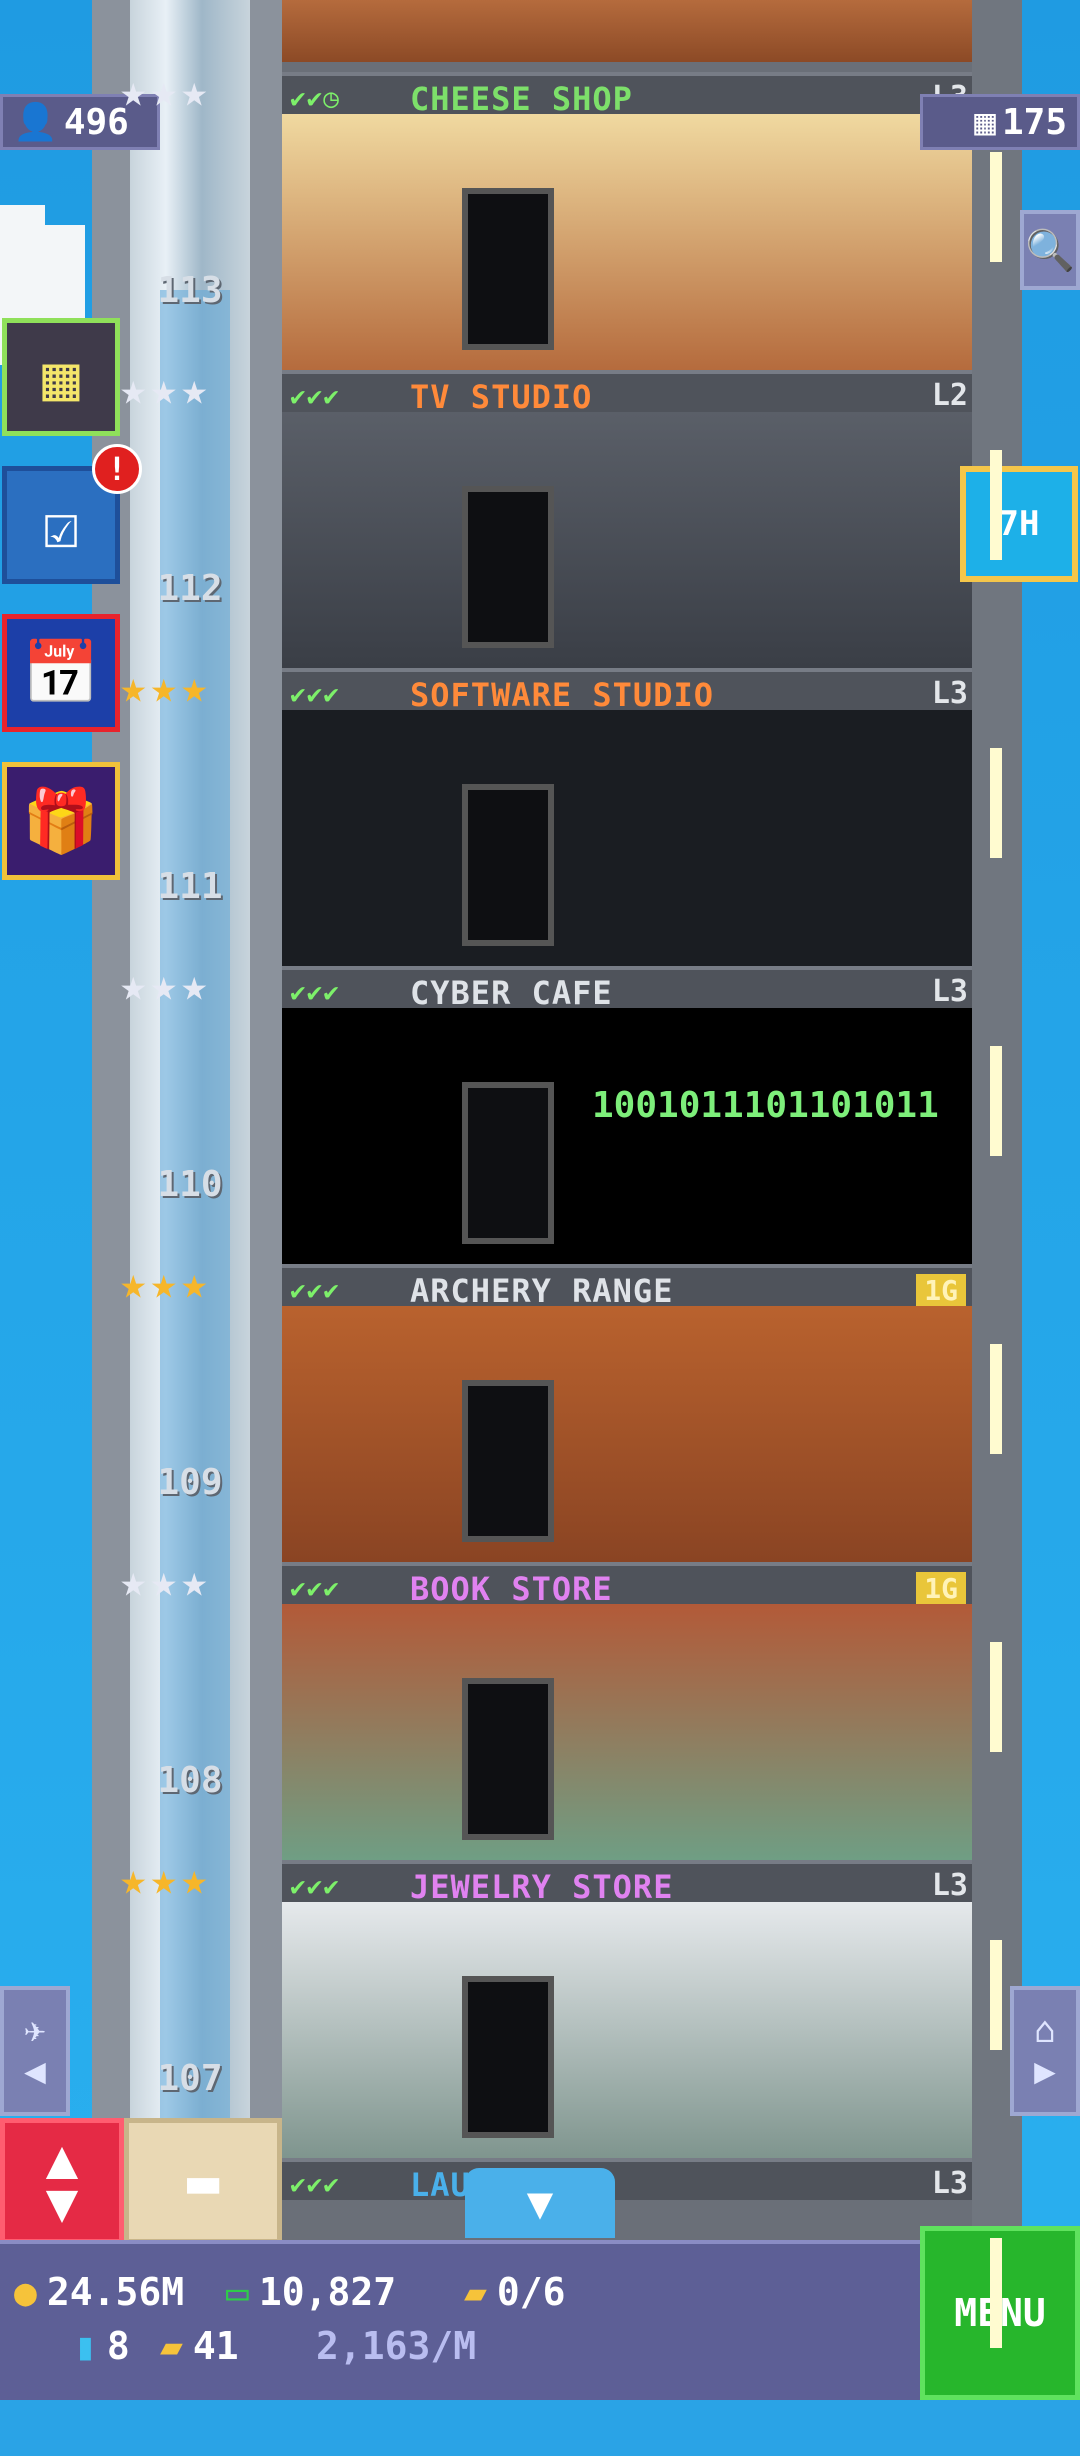 This screenshot has width=1080, height=2456. What do you see at coordinates (627, 2181) in the screenshot?
I see `floor-label-bar: ✔✔✔LAUNDROMATL3` at bounding box center [627, 2181].